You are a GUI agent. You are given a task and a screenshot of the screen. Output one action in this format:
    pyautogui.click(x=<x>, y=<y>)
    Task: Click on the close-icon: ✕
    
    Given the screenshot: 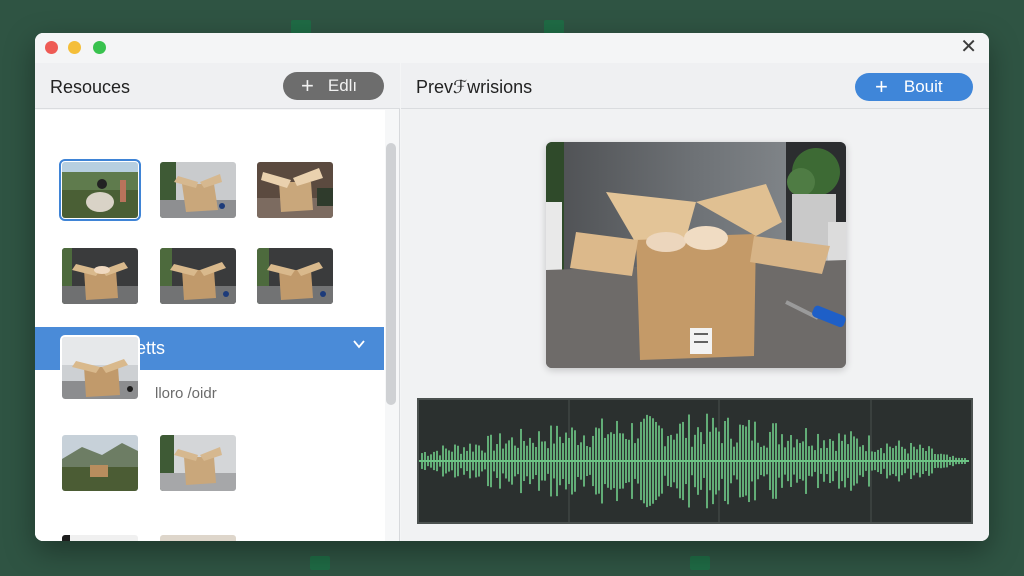 What is the action you would take?
    pyautogui.click(x=968, y=47)
    